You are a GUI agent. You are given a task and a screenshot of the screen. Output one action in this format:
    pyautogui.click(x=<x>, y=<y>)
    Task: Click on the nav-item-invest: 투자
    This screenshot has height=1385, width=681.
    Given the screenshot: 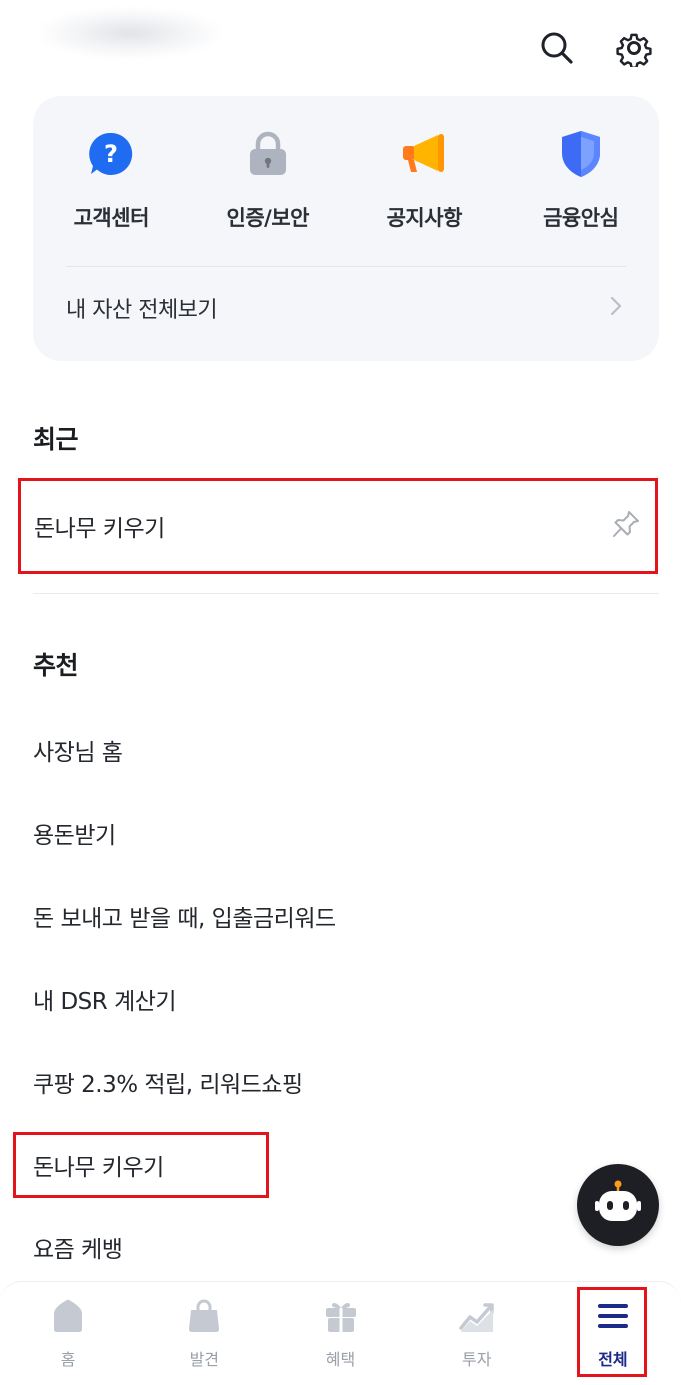 What is the action you would take?
    pyautogui.click(x=477, y=1333)
    